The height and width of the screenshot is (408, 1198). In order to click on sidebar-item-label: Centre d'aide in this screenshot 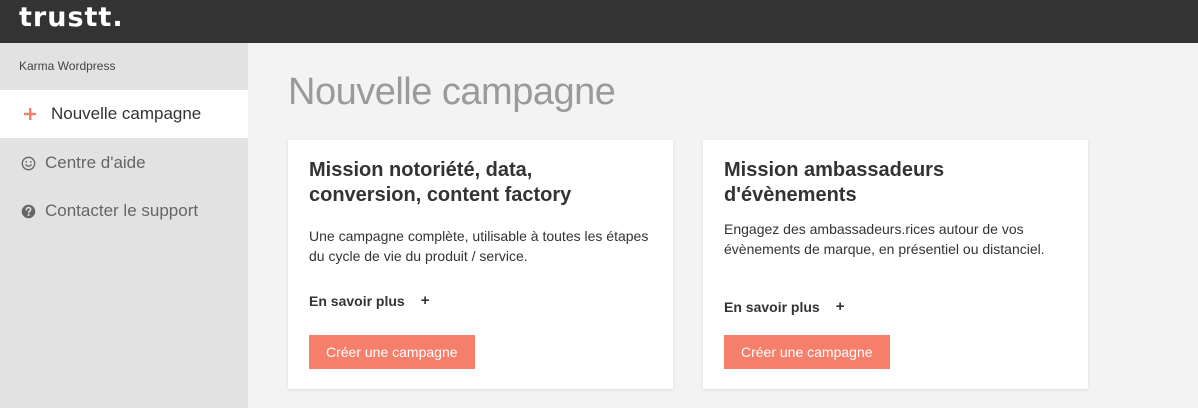, I will do `click(95, 162)`.